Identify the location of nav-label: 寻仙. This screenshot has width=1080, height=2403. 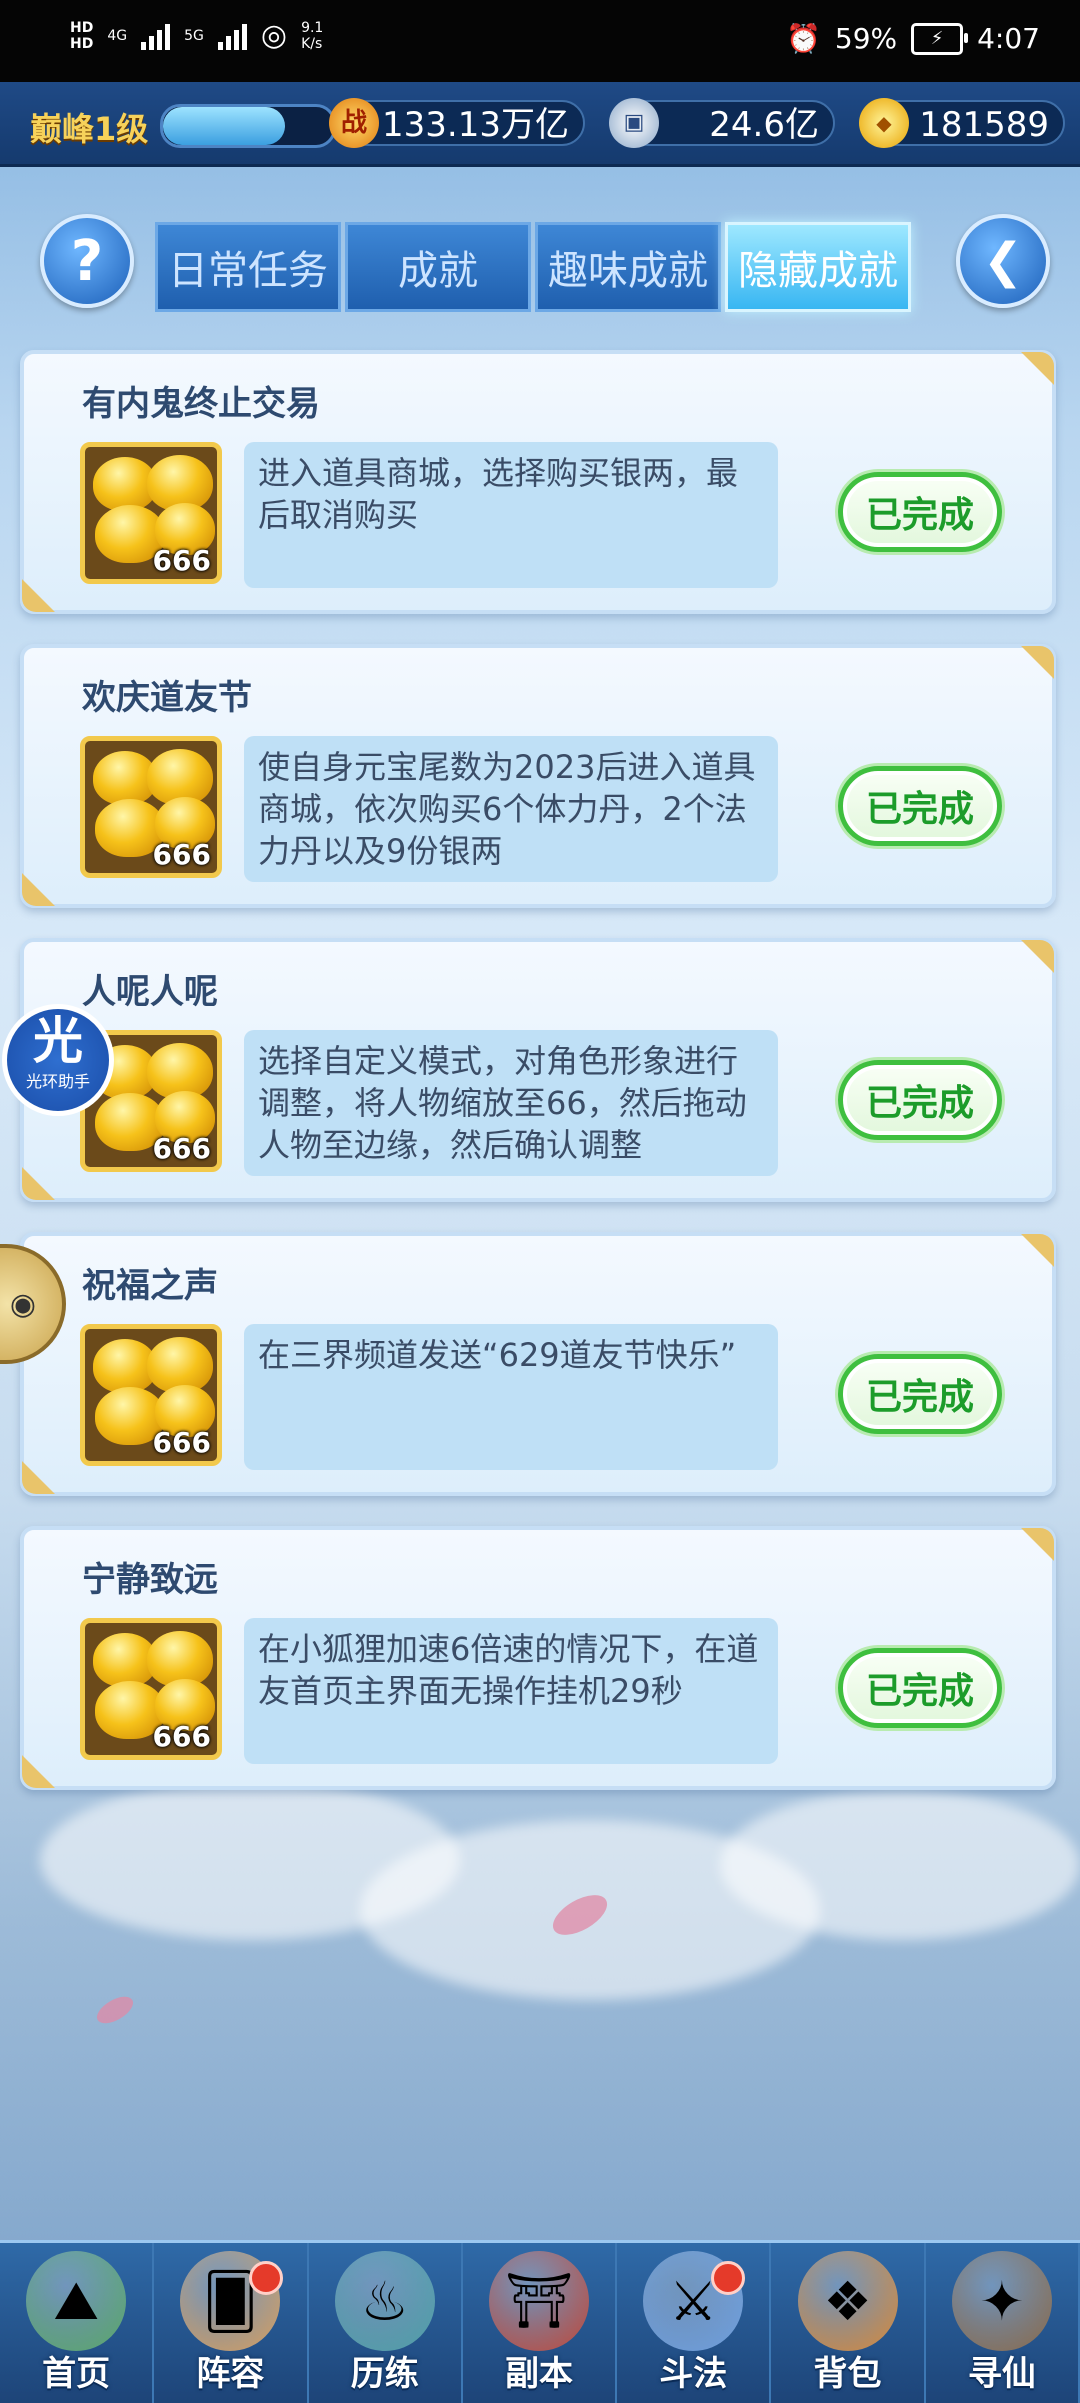
(1001, 2374).